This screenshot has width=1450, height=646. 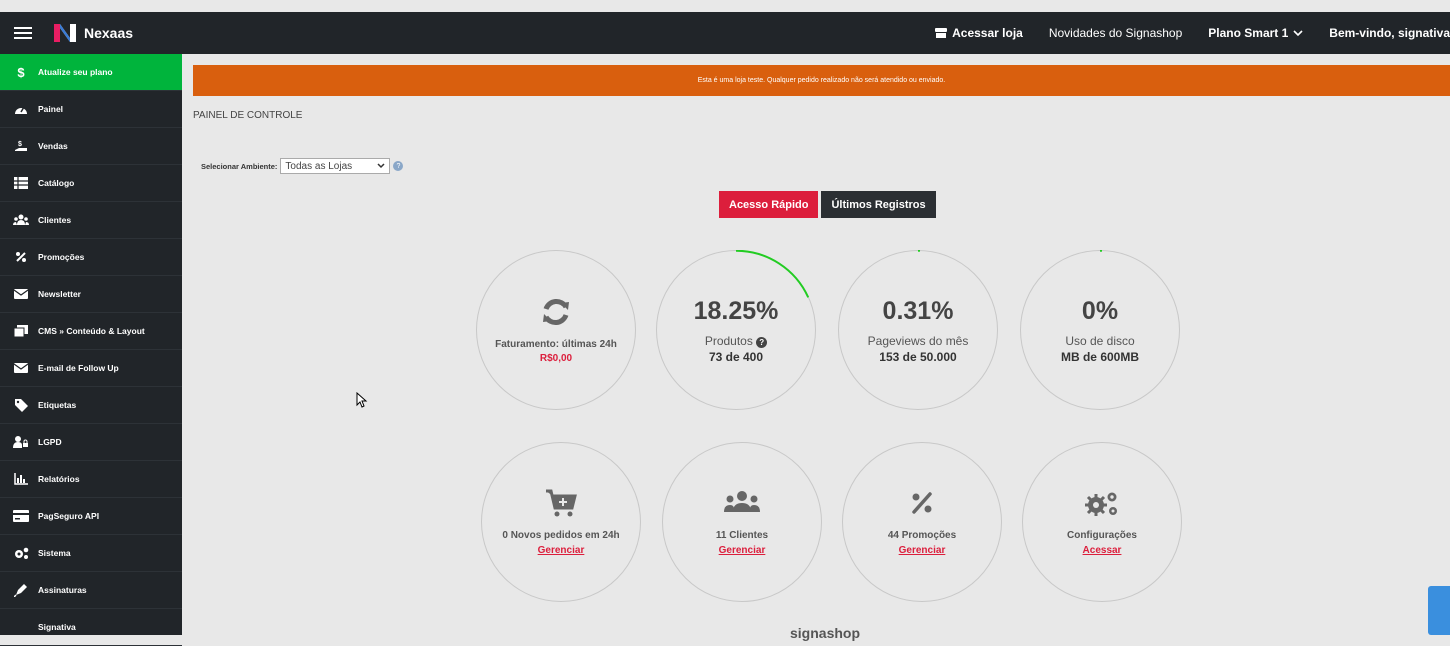 I want to click on footer-brand: signashop, so click(x=825, y=633).